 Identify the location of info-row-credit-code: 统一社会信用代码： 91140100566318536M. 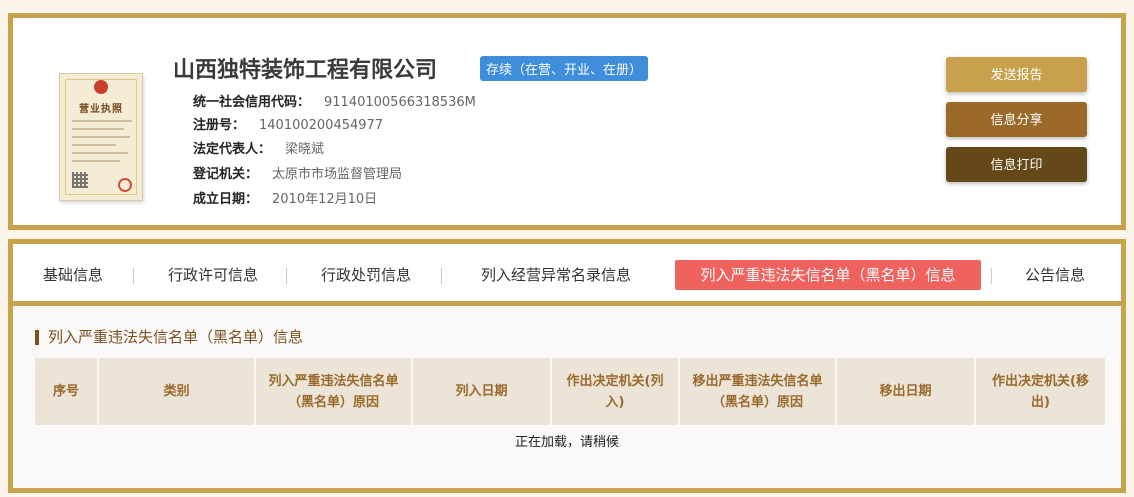
(334, 100).